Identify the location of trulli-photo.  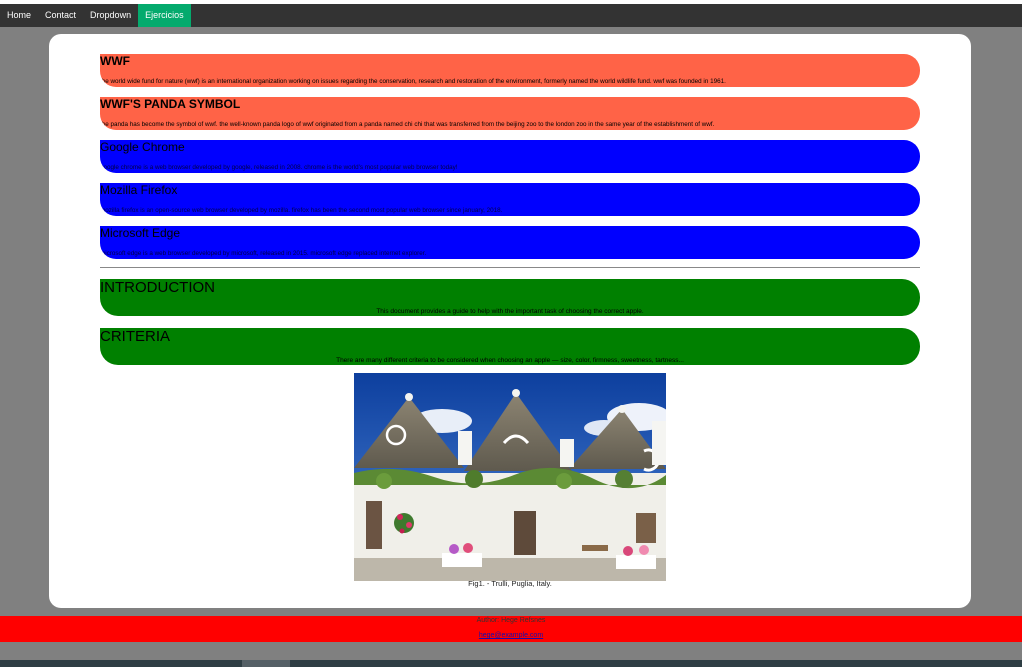
(510, 477).